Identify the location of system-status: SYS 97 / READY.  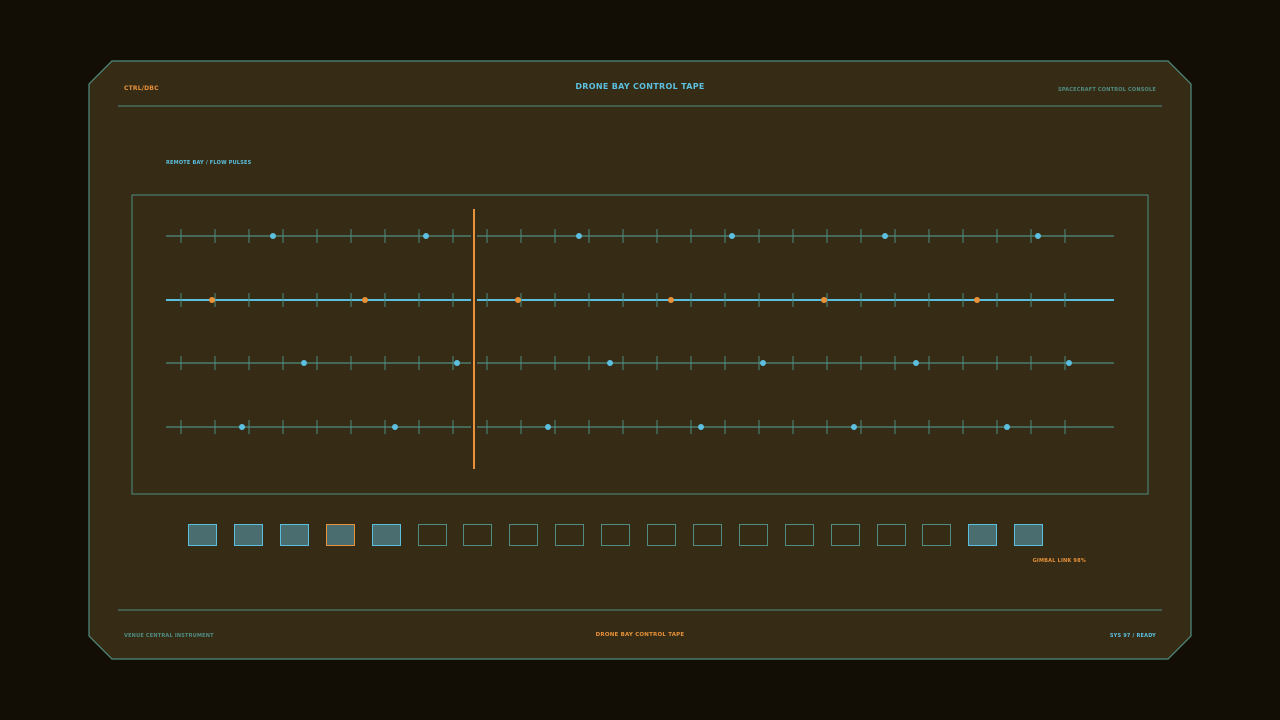
(1132, 636).